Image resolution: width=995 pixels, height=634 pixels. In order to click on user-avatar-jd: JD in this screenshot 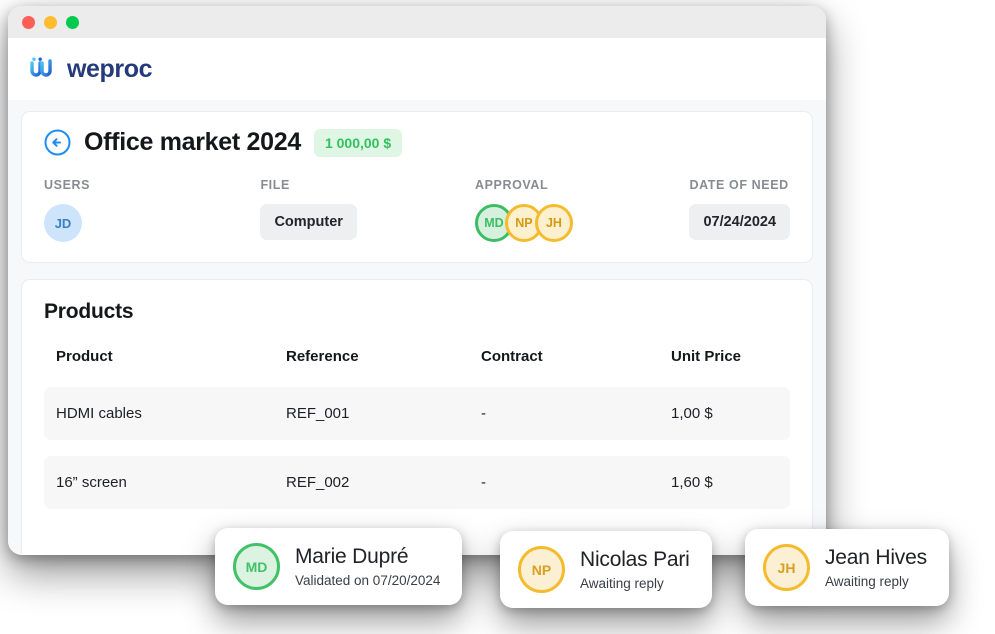, I will do `click(63, 223)`.